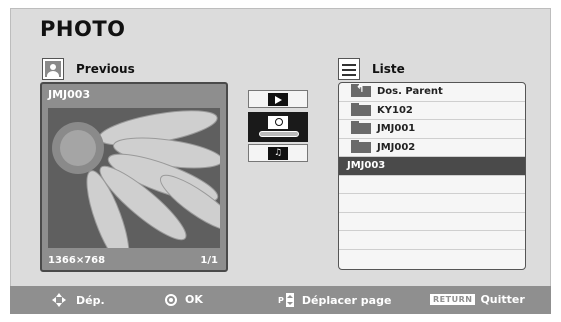 The image size is (561, 322). I want to click on music-button: ♫, so click(278, 153).